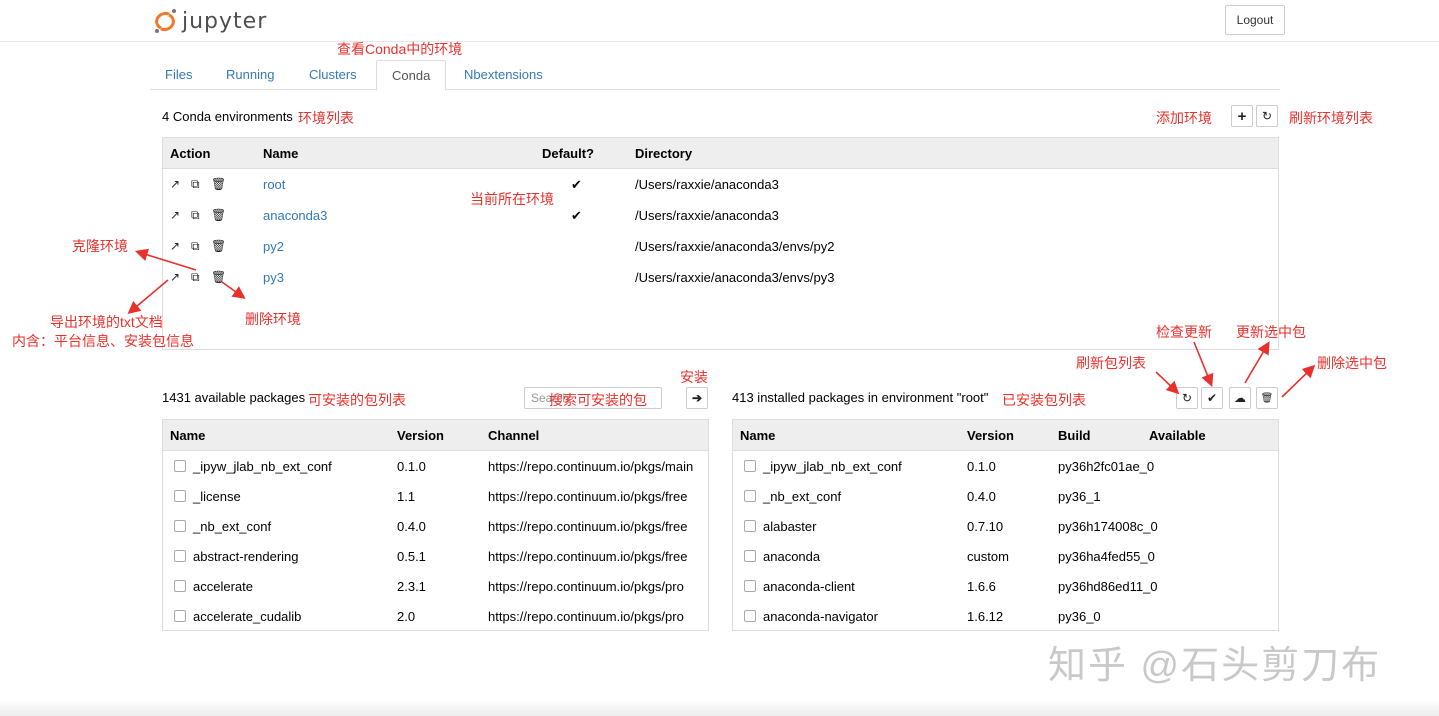 This screenshot has width=1439, height=716. I want to click on arrow-delete-env, so click(233, 290).